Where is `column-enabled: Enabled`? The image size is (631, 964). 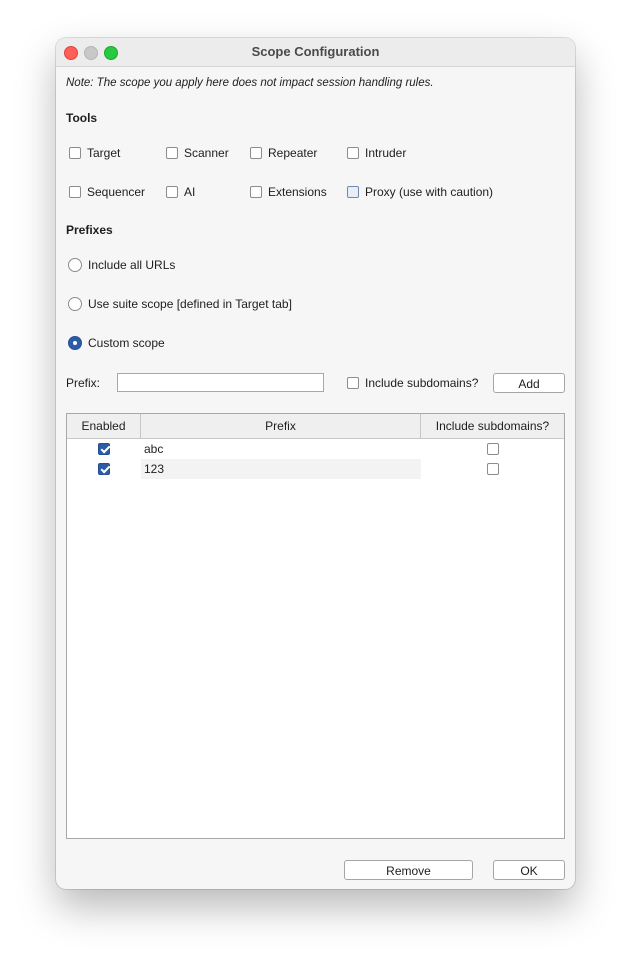 column-enabled: Enabled is located at coordinates (104, 426).